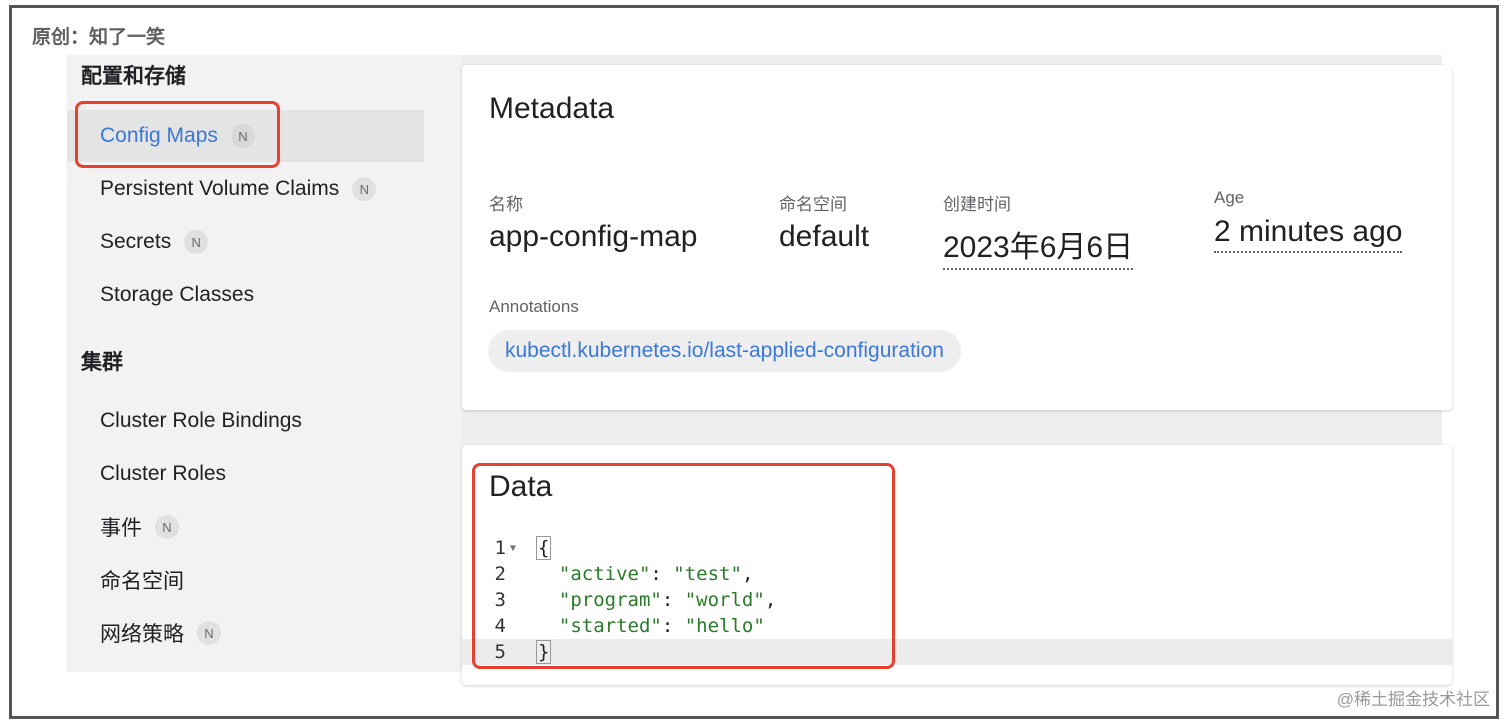  What do you see at coordinates (121, 528) in the screenshot?
I see `sidebar-item-label: 事件` at bounding box center [121, 528].